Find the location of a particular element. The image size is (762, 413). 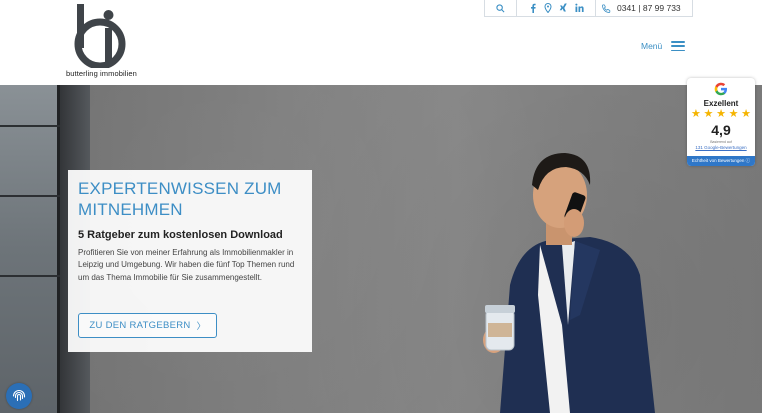

linkedin-icon is located at coordinates (579, 8).